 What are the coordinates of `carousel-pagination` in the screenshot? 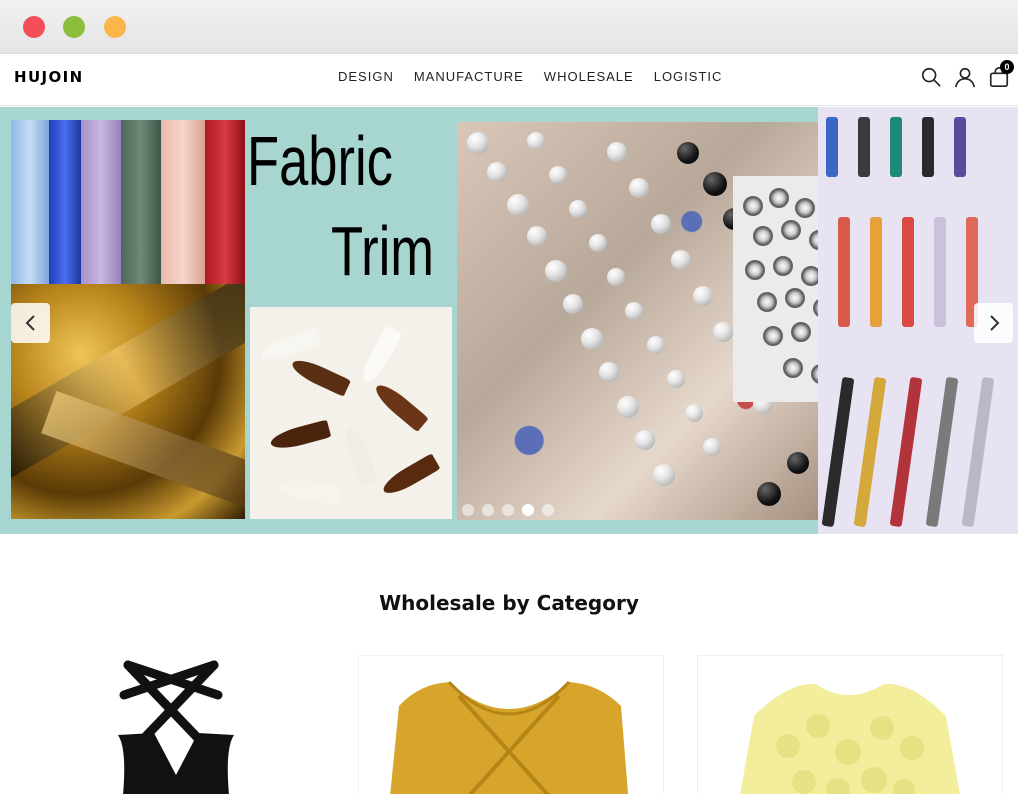 It's located at (508, 510).